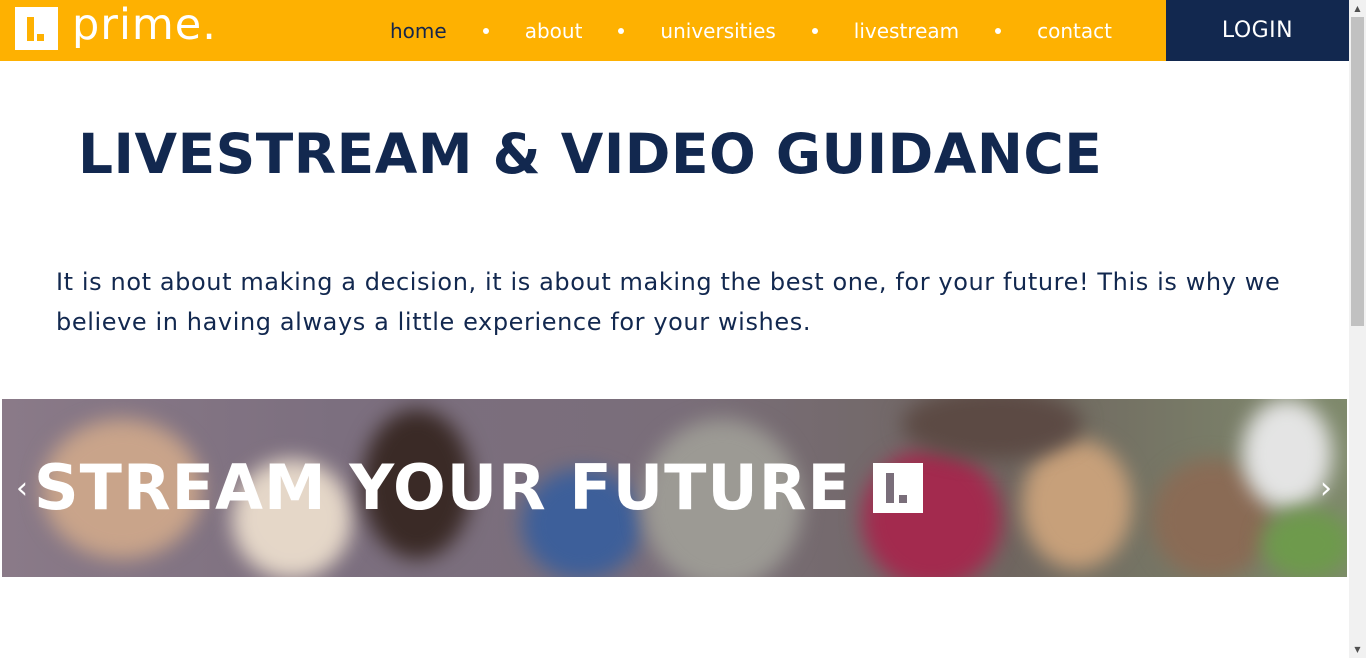 This screenshot has width=1366, height=658. I want to click on scrollbar-thumb, so click(1357, 171).